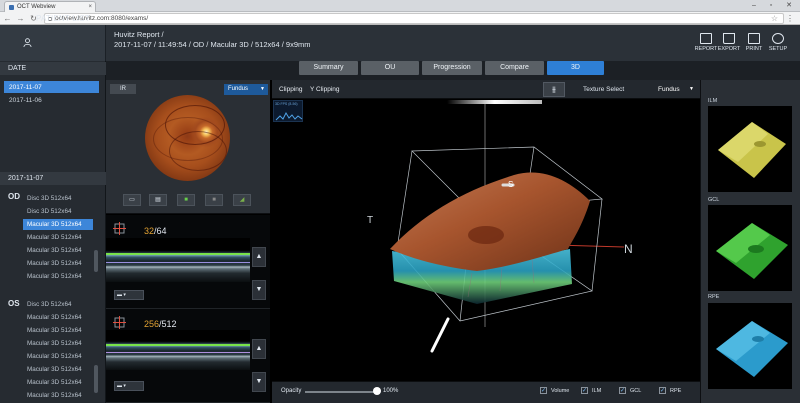  Describe the element at coordinates (584, 390) in the screenshot. I see `ilm-checkbox: ✓` at that location.